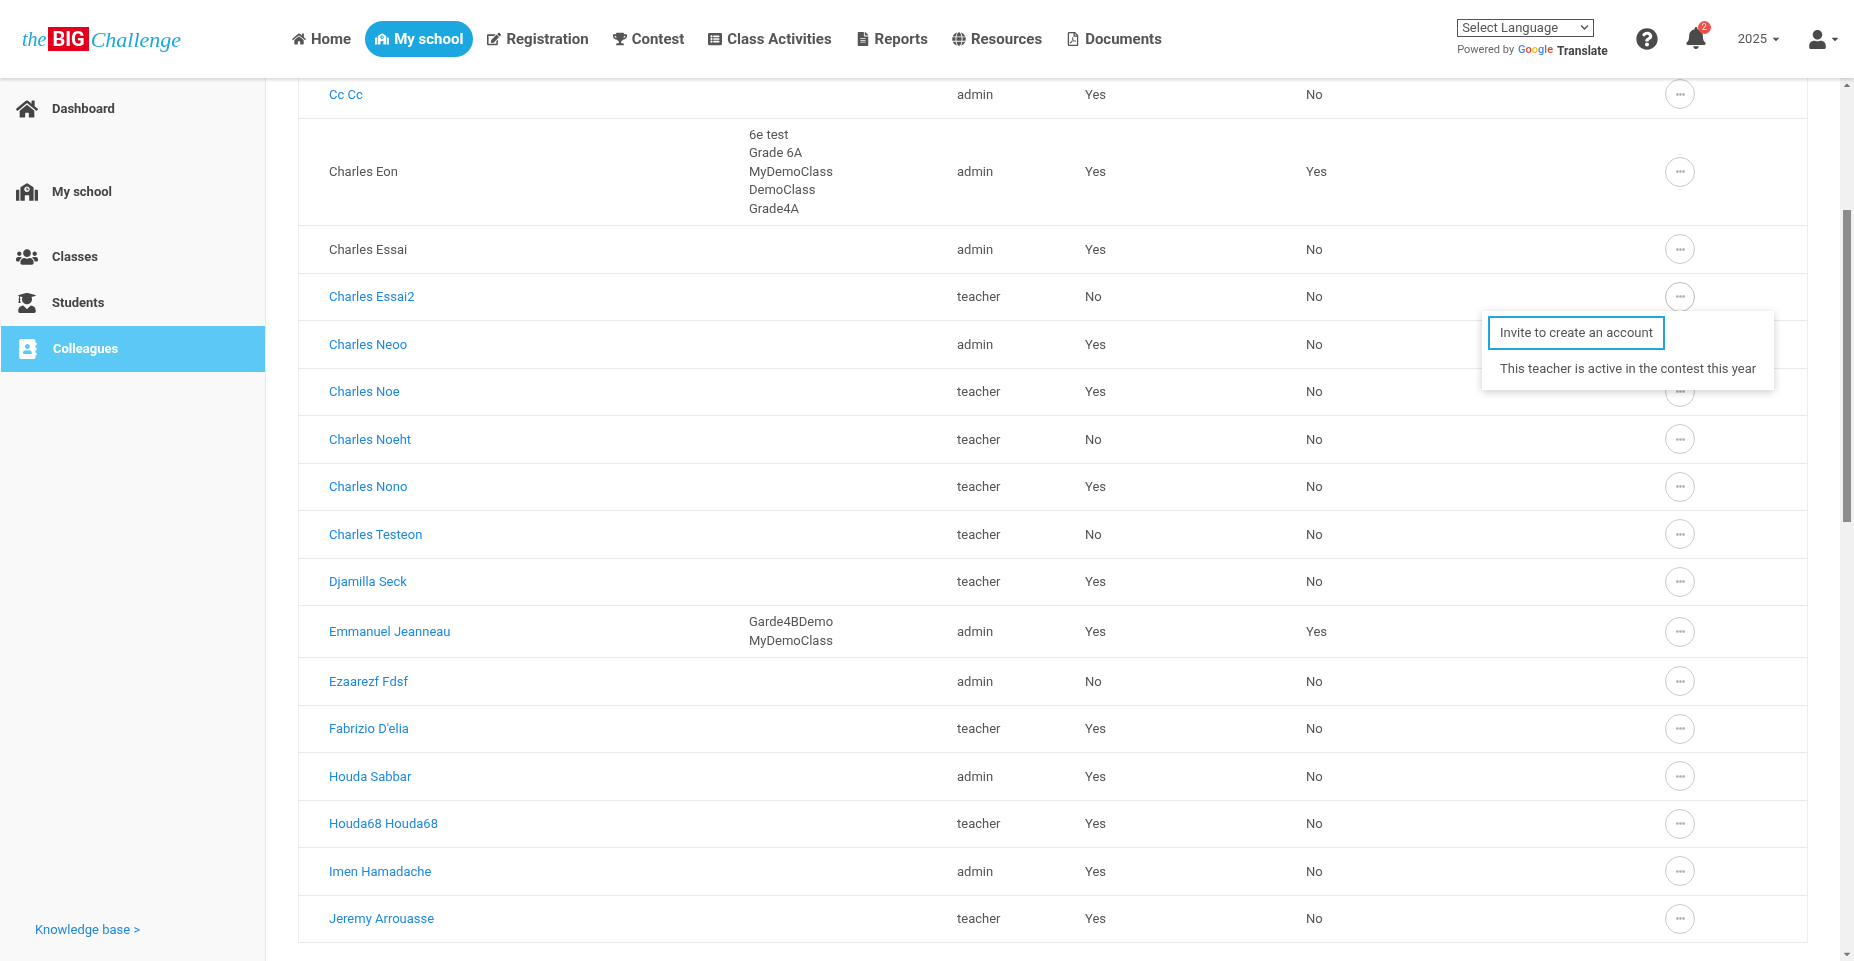  What do you see at coordinates (538, 39) in the screenshot?
I see `nav-tab: Registration` at bounding box center [538, 39].